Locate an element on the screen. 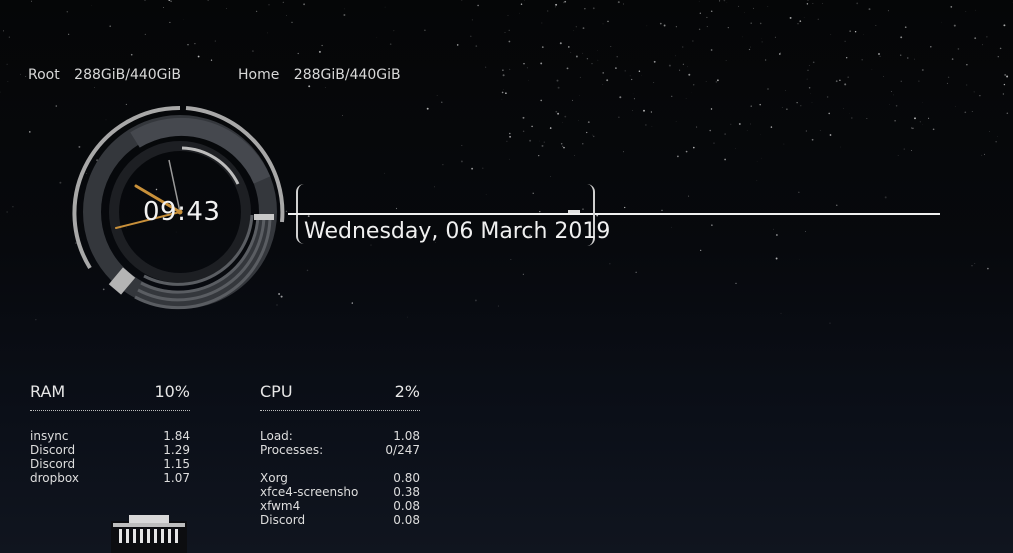 The width and height of the screenshot is (1013, 553). ram-header: RAM 10% is located at coordinates (110, 396).